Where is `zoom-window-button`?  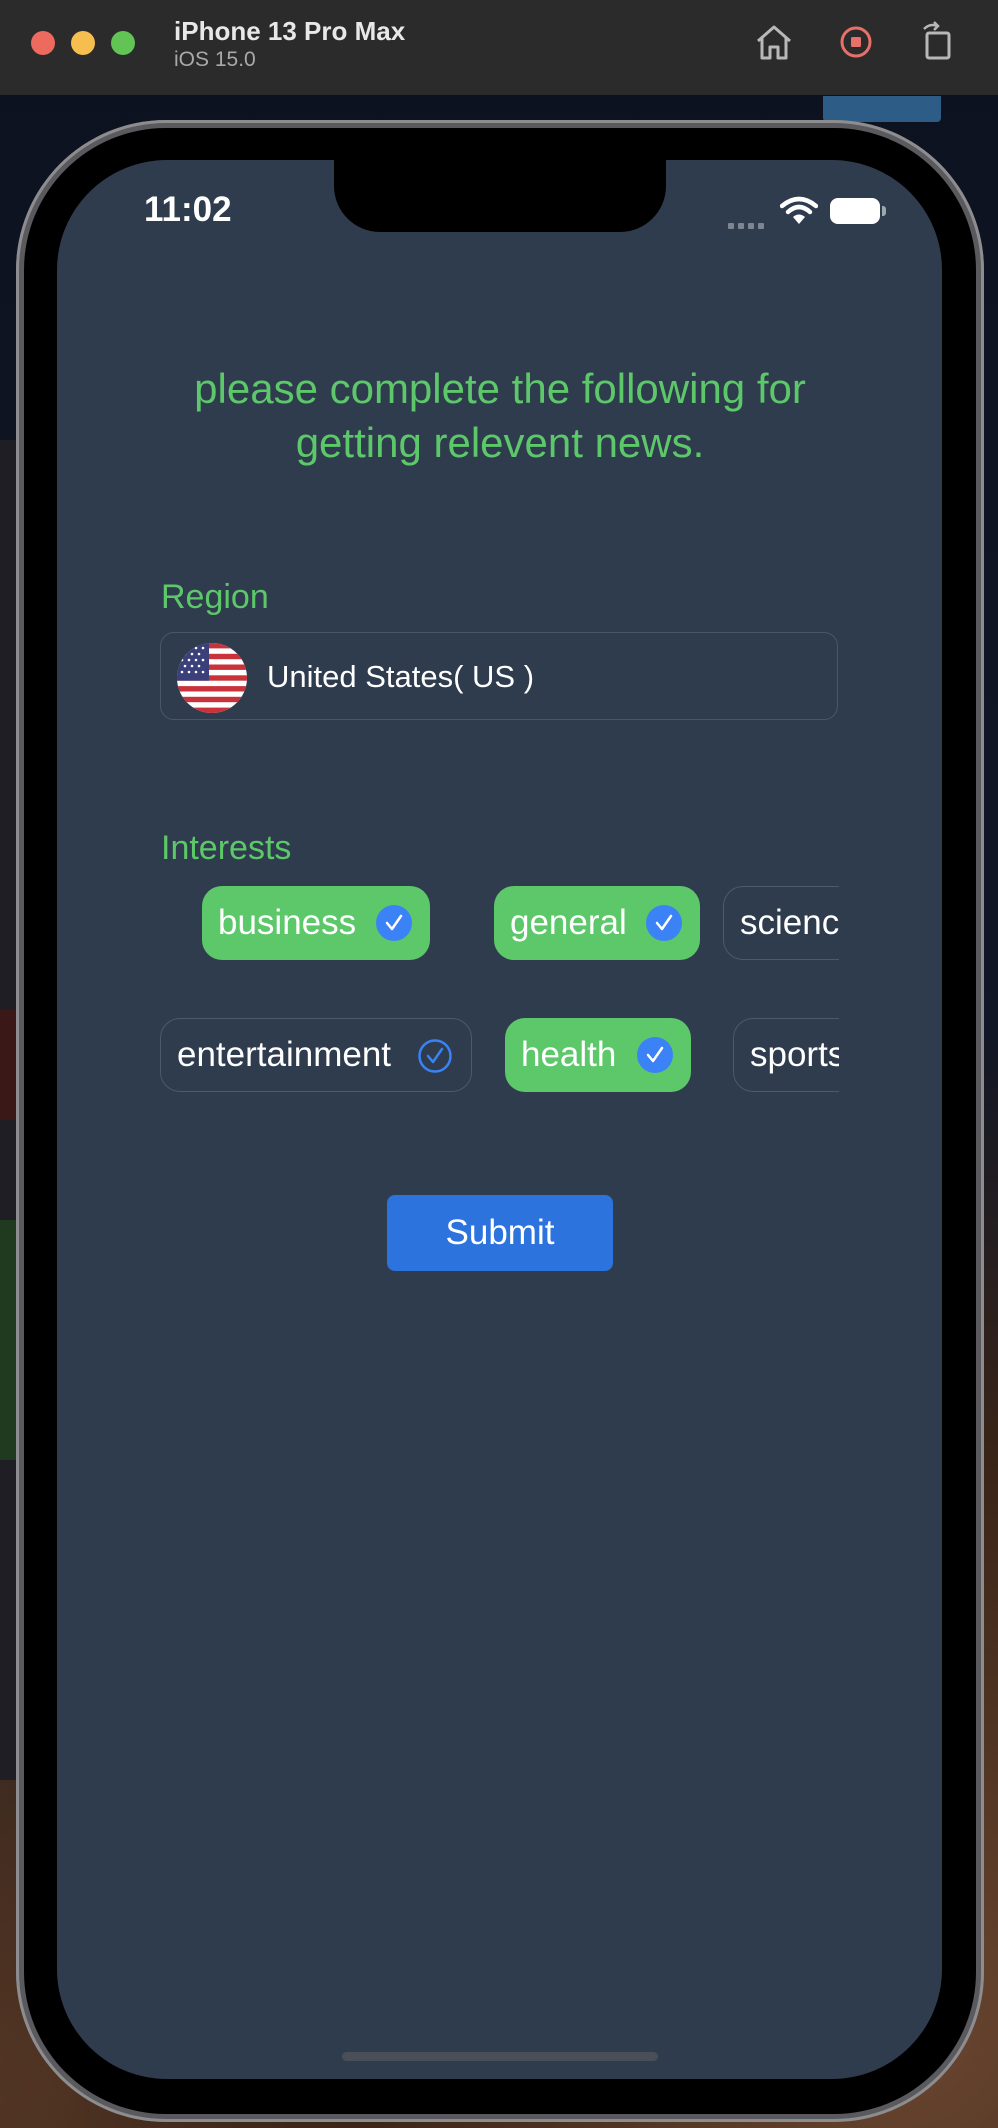
zoom-window-button is located at coordinates (123, 43).